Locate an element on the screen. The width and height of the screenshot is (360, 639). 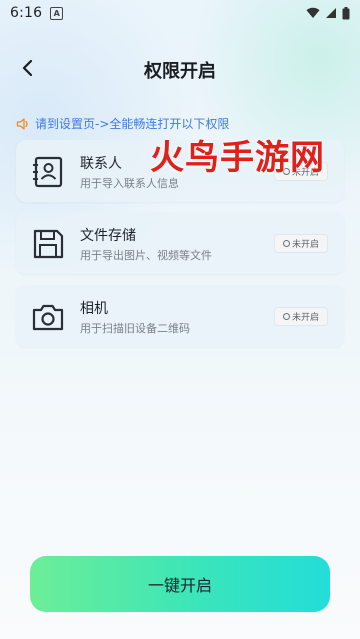
status-right is located at coordinates (328, 13).